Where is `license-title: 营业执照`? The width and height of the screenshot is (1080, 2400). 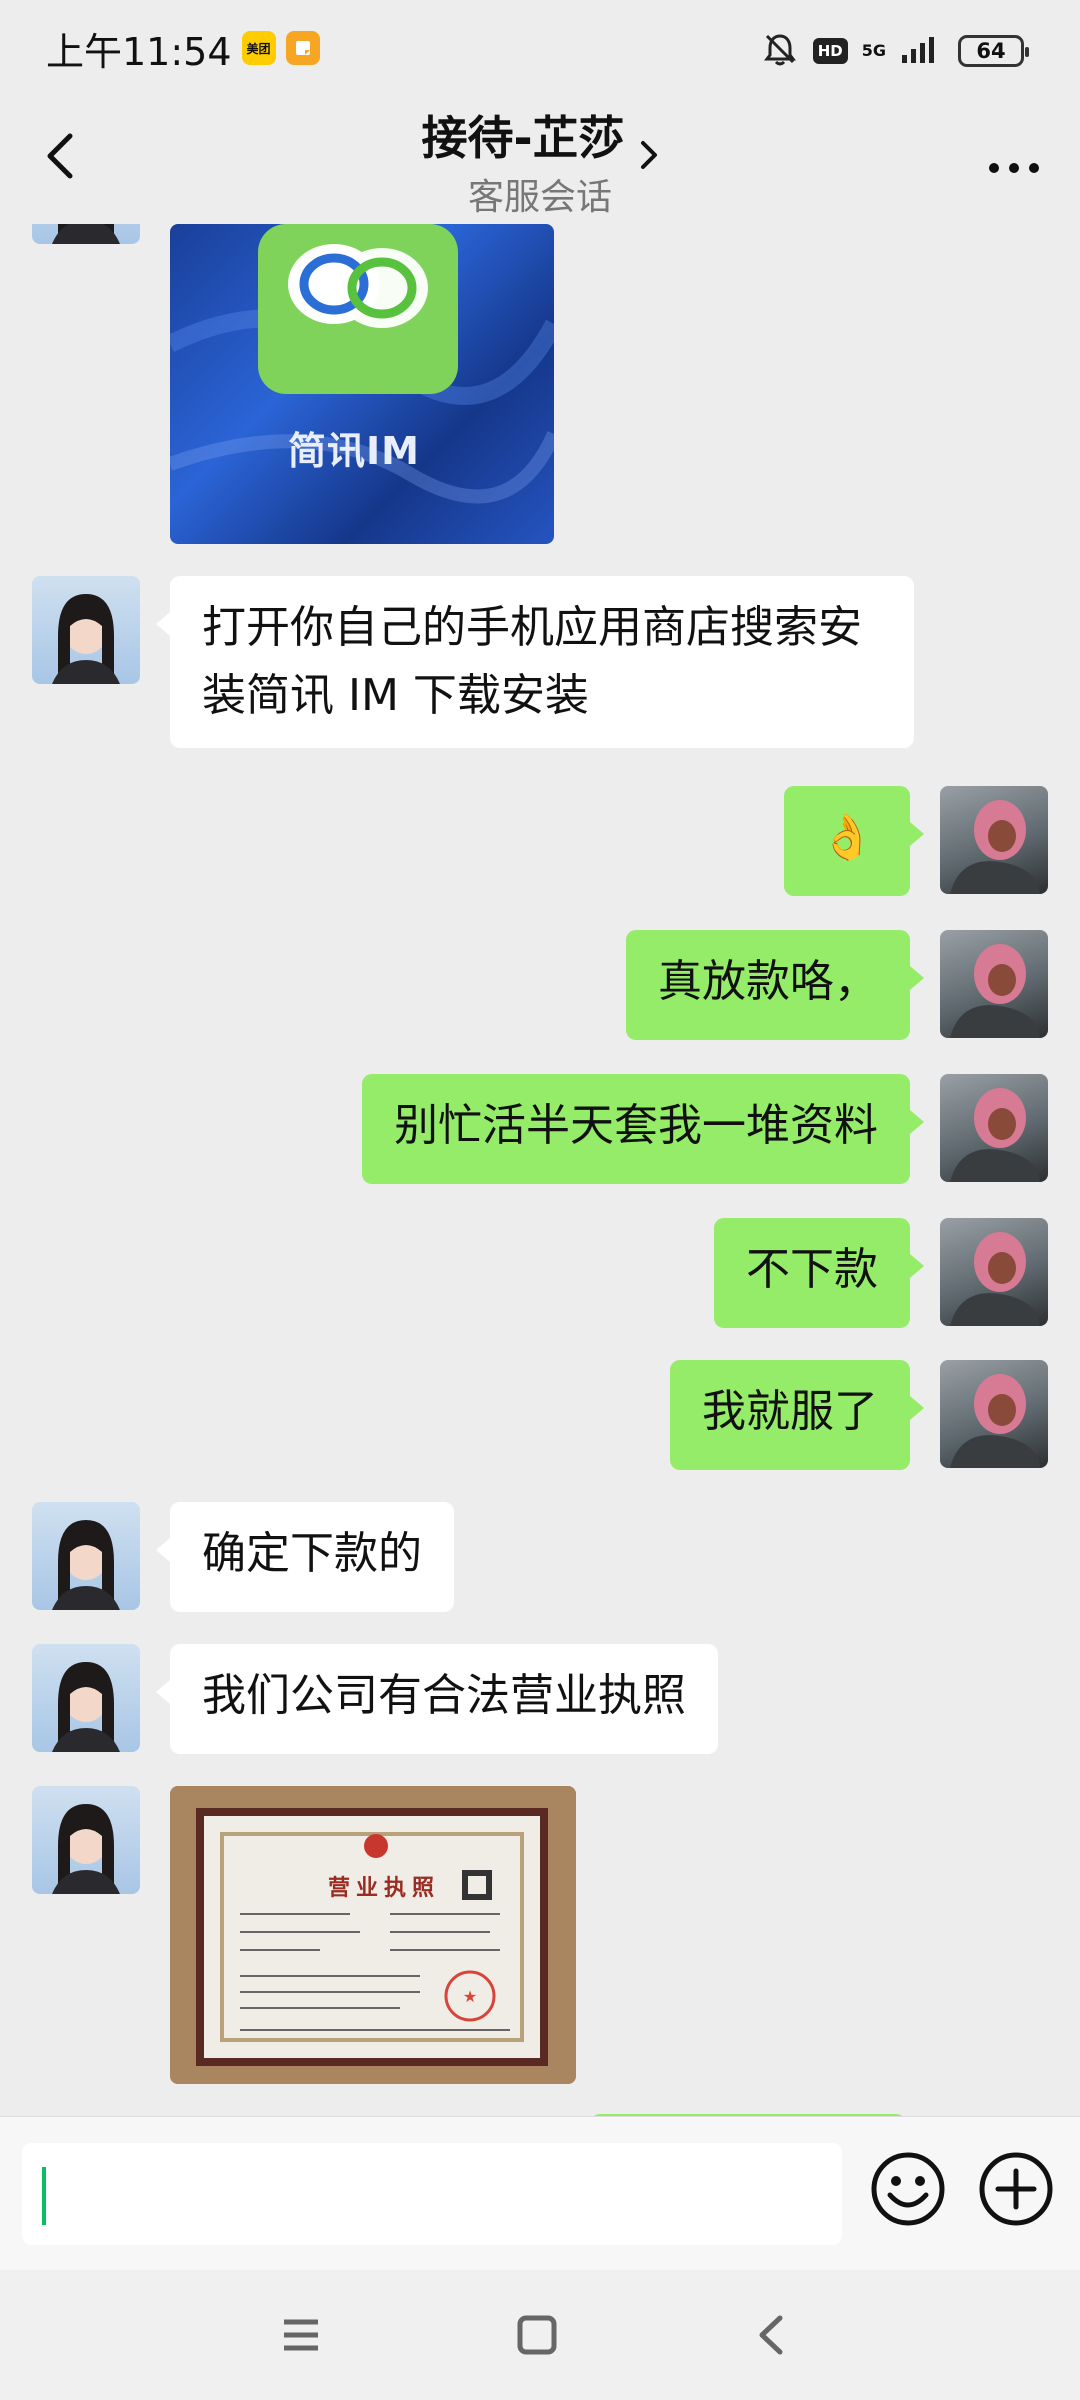
license-title: 营业执照 is located at coordinates (384, 1888).